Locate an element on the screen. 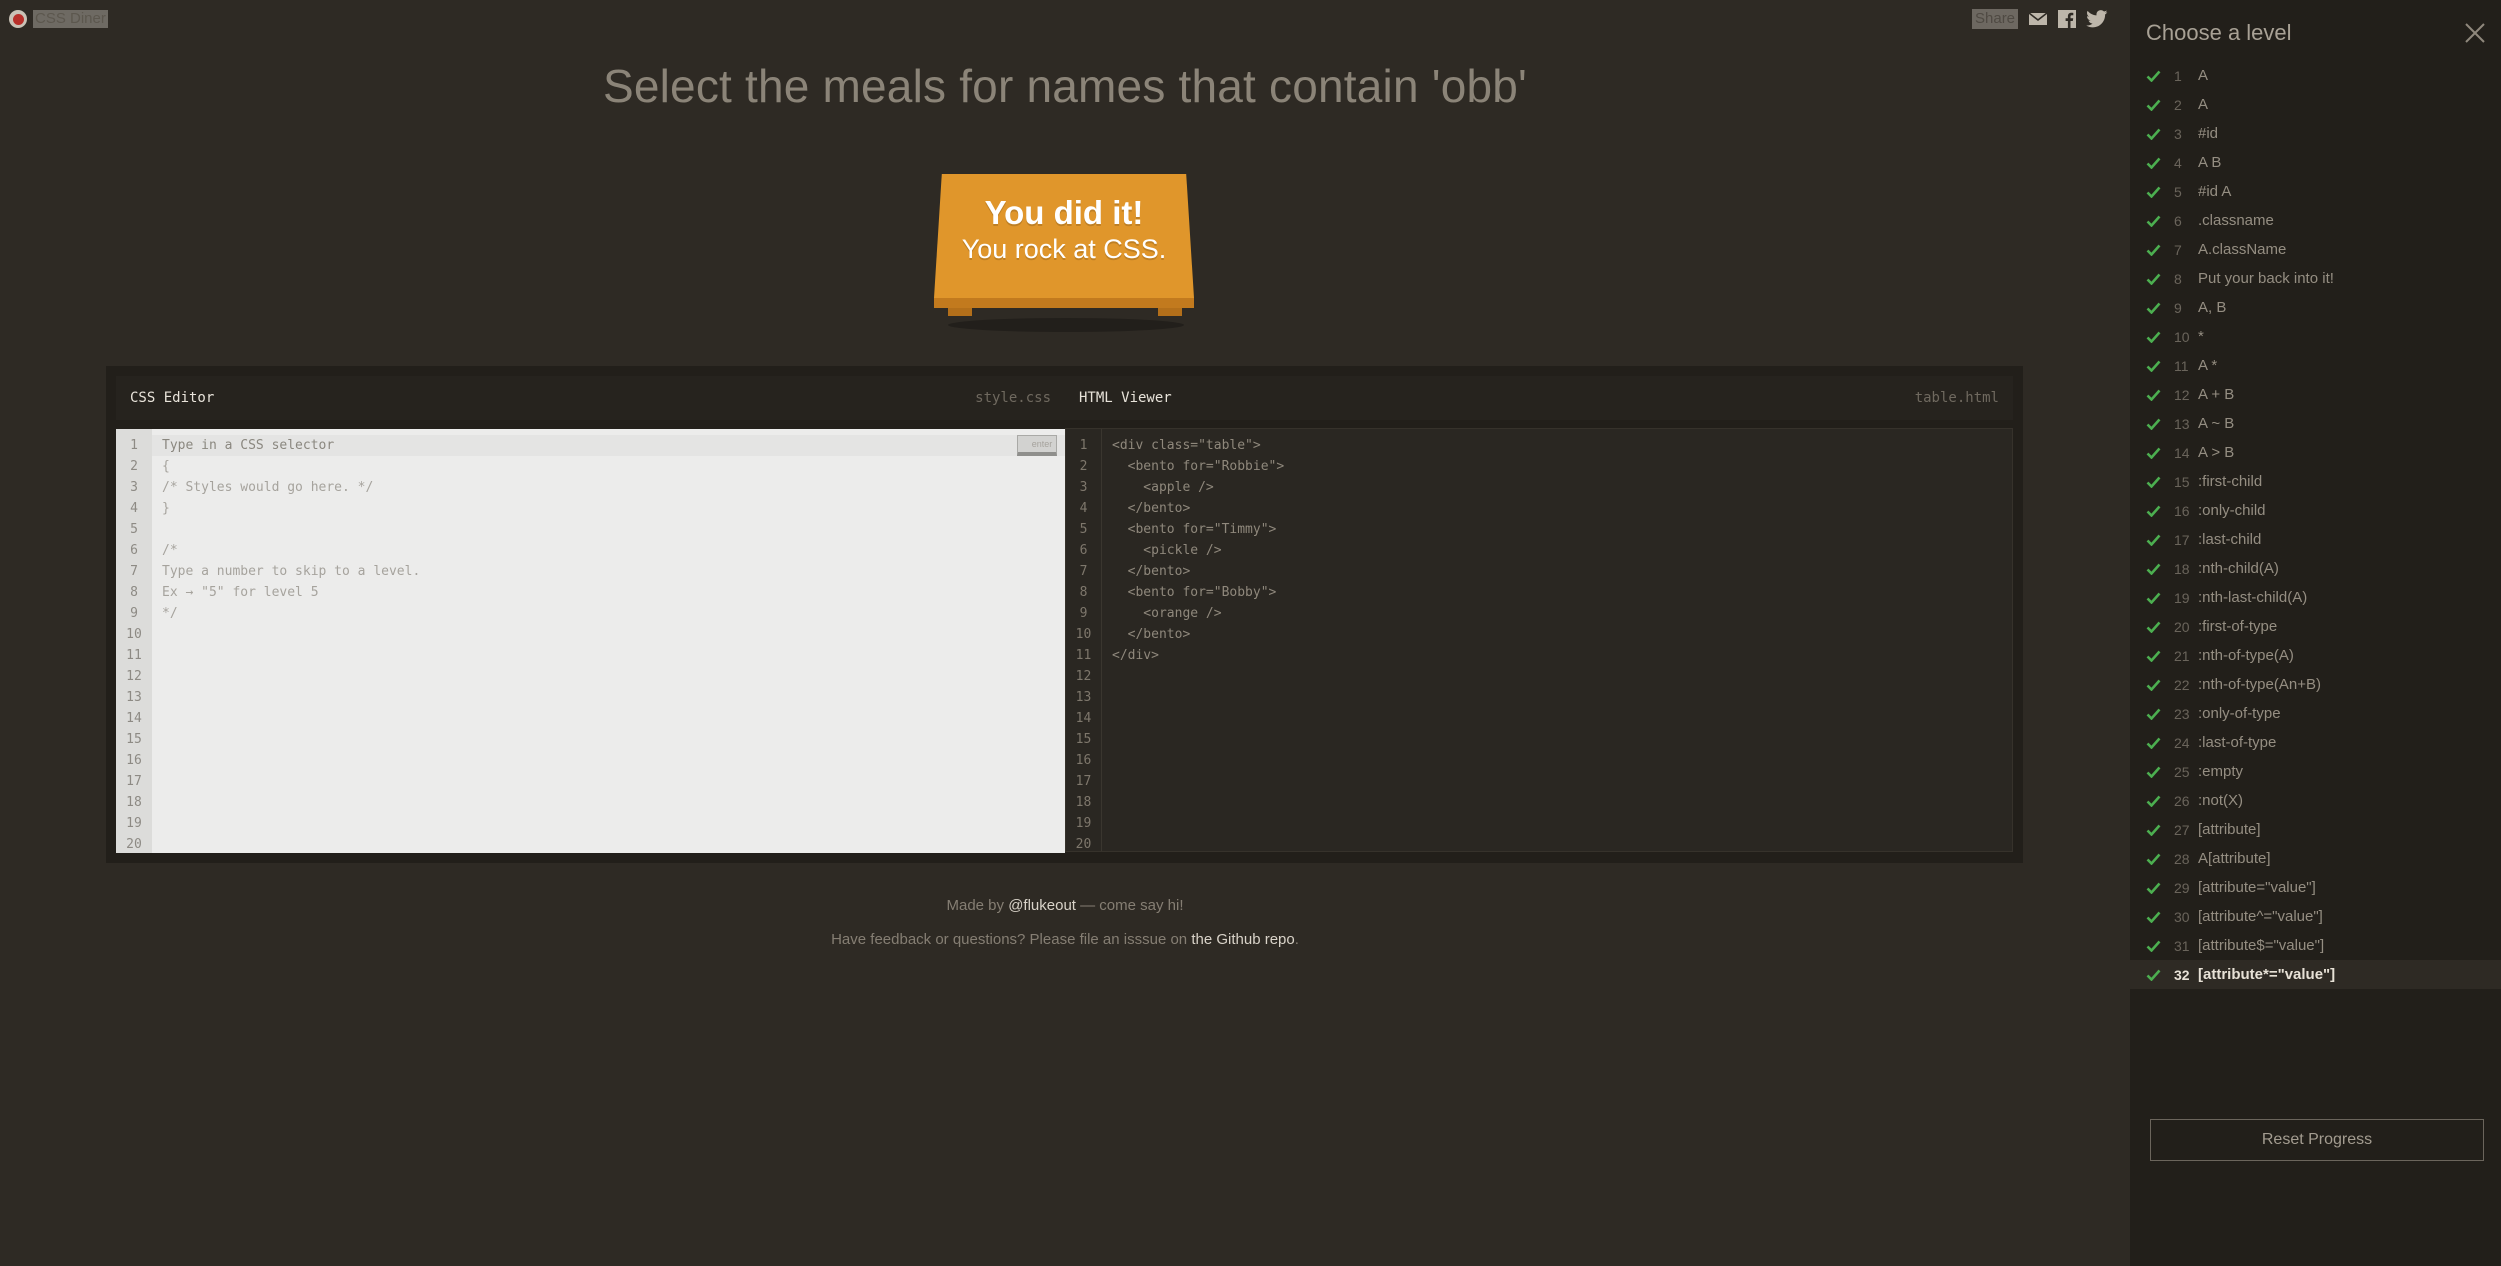 Image resolution: width=2501 pixels, height=1266 pixels. level-item-16: 16:only-child is located at coordinates (2315, 510).